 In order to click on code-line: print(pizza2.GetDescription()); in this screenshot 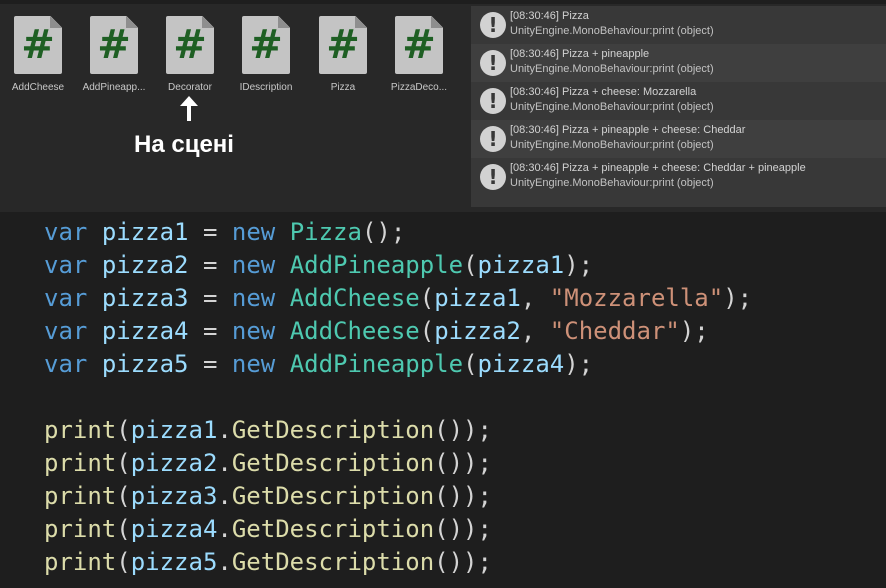, I will do `click(268, 463)`.